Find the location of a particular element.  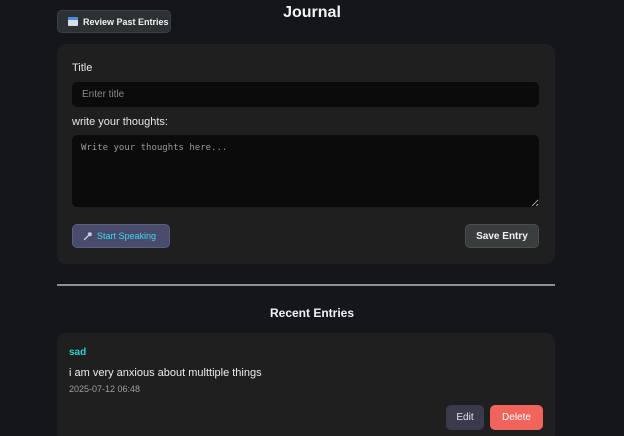

title-label: Title is located at coordinates (82, 68).